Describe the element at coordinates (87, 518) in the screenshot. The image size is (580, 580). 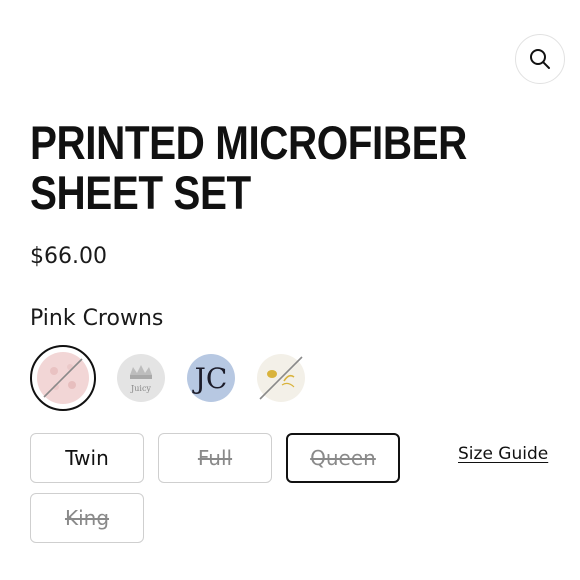
I see `size-option-king: King` at that location.